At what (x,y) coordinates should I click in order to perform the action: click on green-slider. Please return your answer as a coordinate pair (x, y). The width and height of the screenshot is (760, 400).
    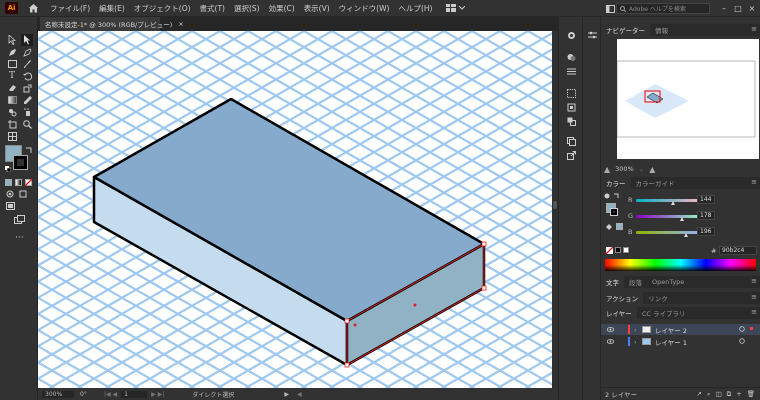
    Looking at the image, I should click on (669, 216).